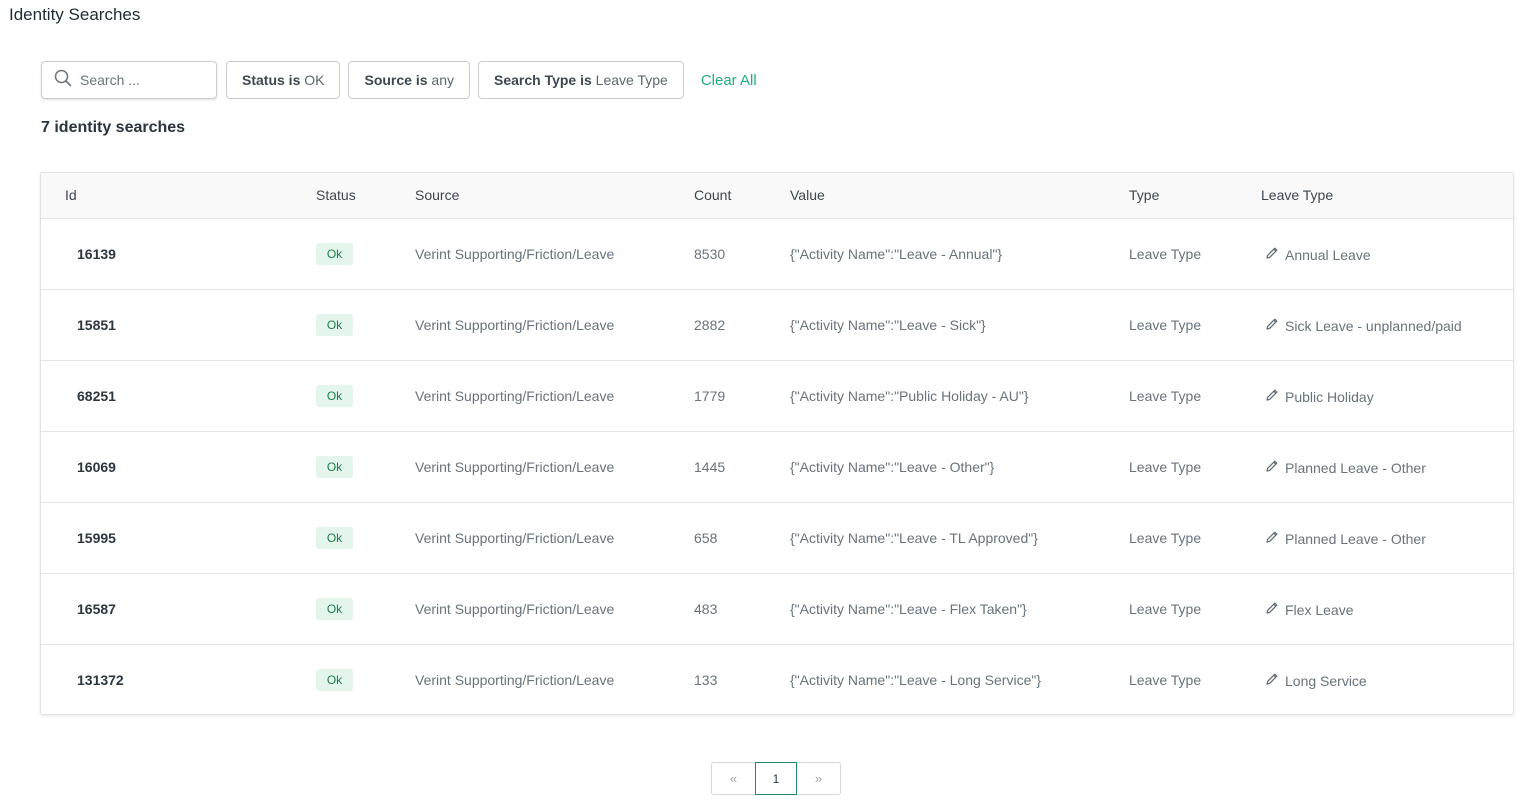 This screenshot has height=811, width=1529. What do you see at coordinates (96, 325) in the screenshot?
I see `row-id: 15851` at bounding box center [96, 325].